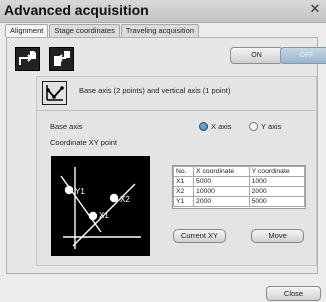 The height and width of the screenshot is (302, 326). I want to click on table-row: X2 10000 2000, so click(239, 191).